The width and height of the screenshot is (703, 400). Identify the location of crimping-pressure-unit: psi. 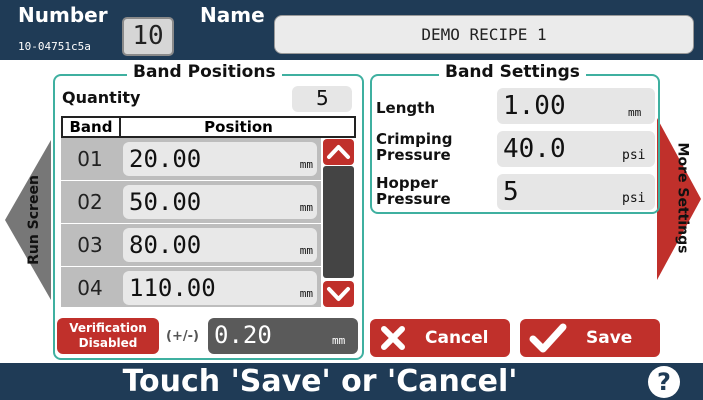
(634, 155).